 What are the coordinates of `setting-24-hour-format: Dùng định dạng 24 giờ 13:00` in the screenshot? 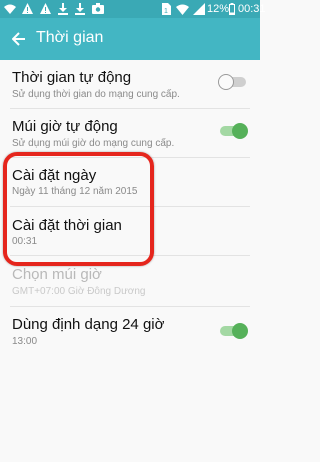 It's located at (130, 331).